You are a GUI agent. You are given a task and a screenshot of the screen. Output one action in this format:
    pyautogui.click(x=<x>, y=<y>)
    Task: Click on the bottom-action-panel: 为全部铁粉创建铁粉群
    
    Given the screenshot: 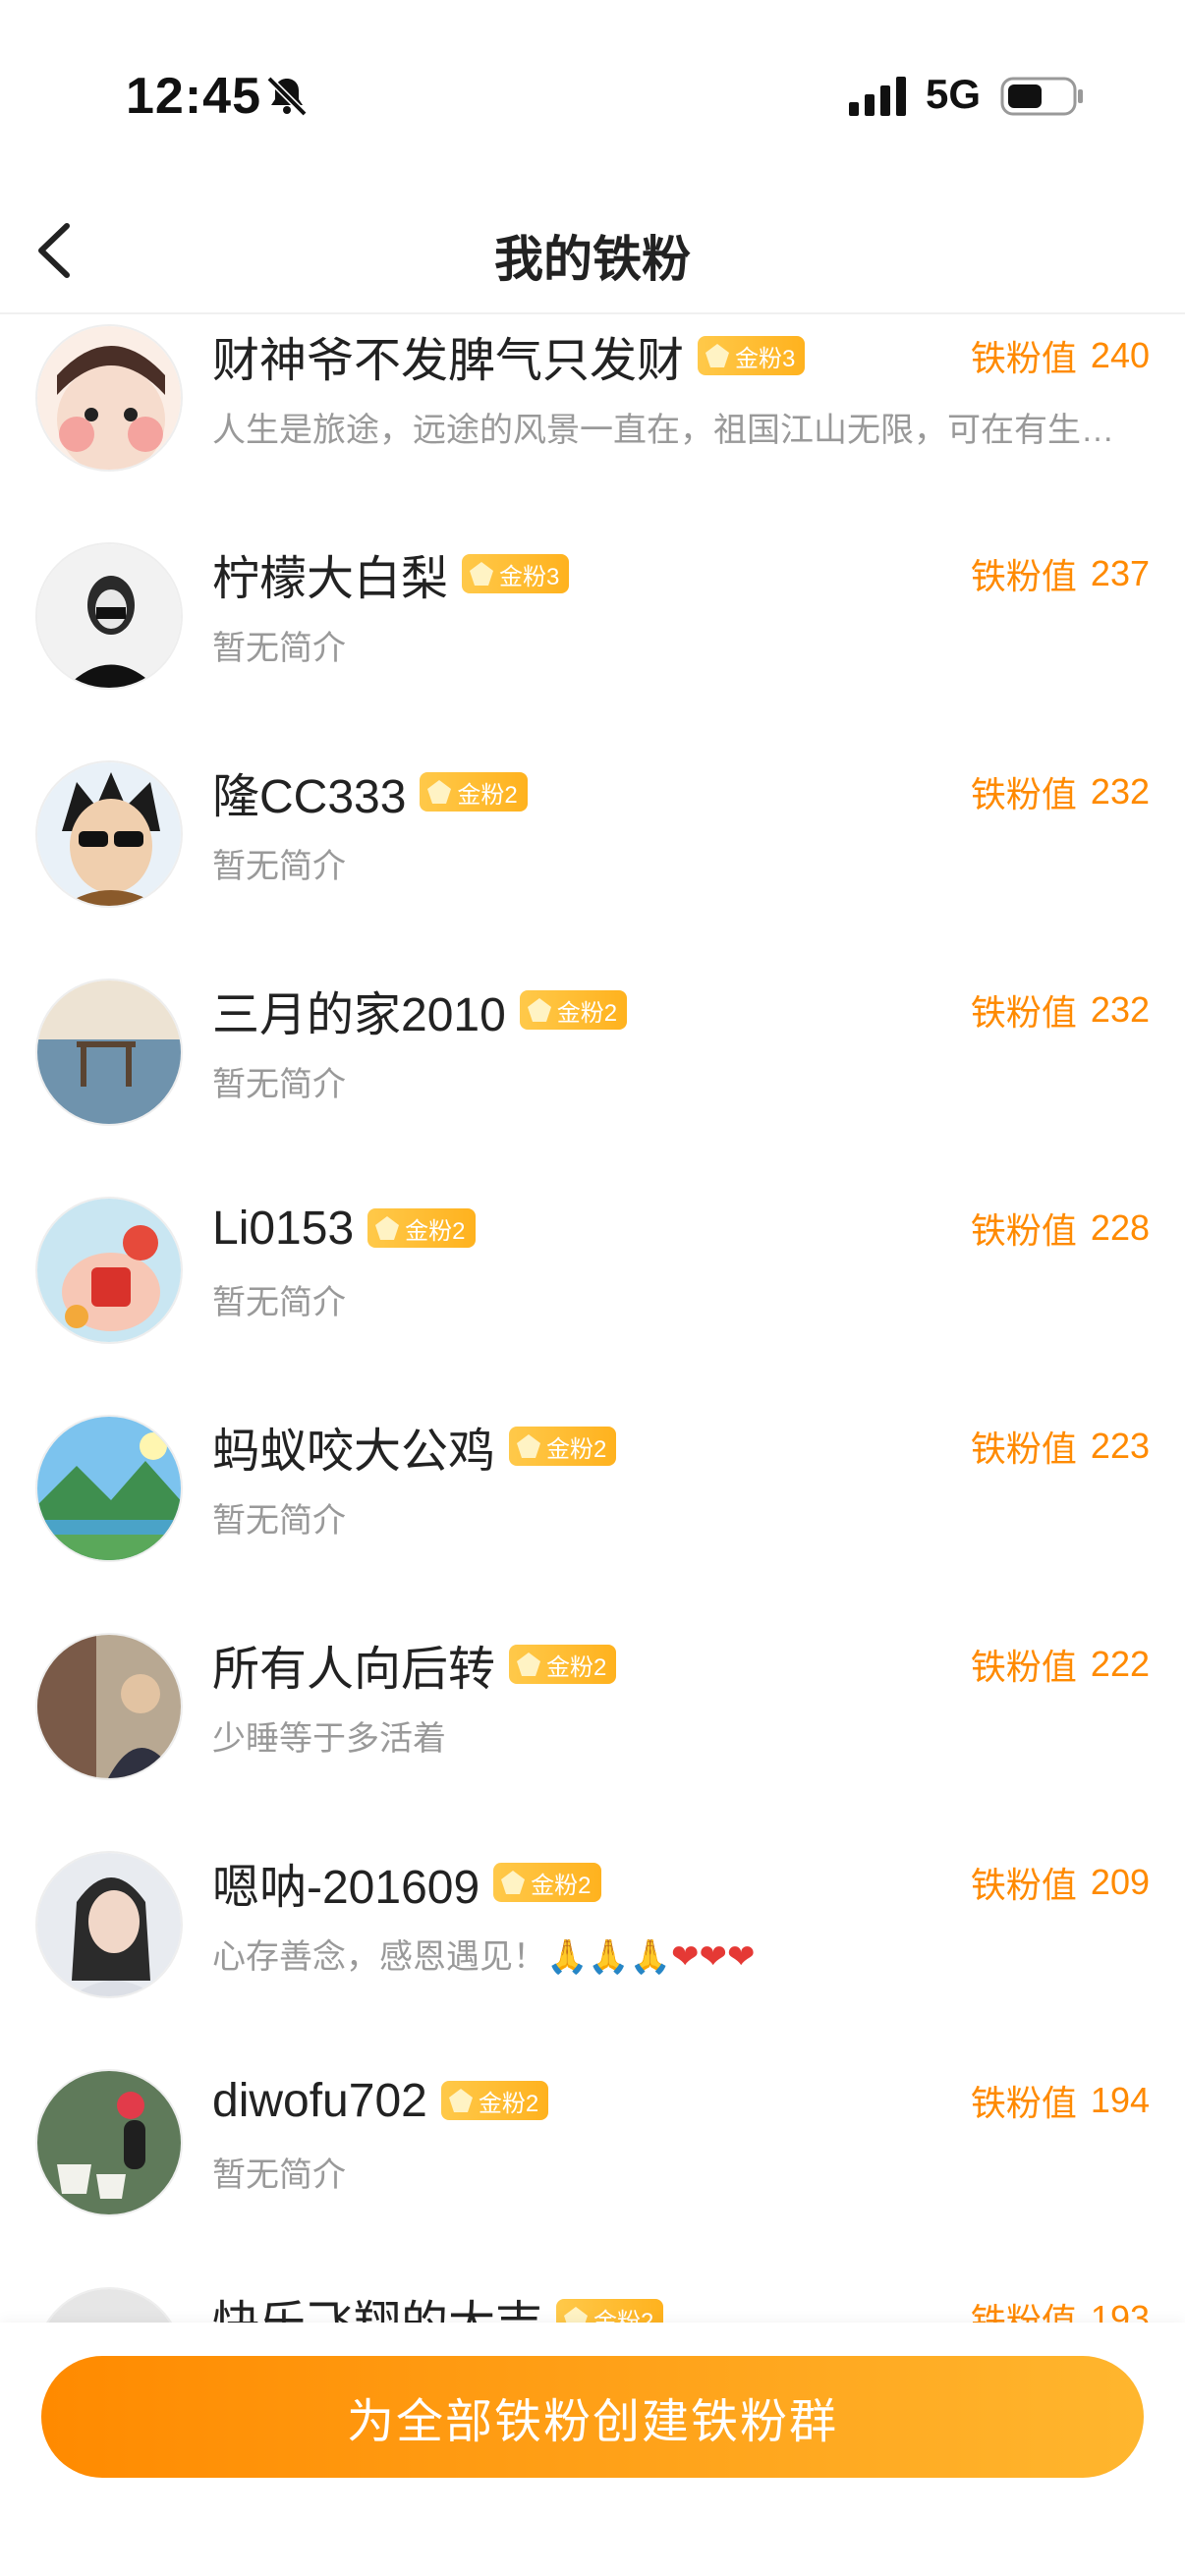 What is the action you would take?
    pyautogui.click(x=592, y=2449)
    